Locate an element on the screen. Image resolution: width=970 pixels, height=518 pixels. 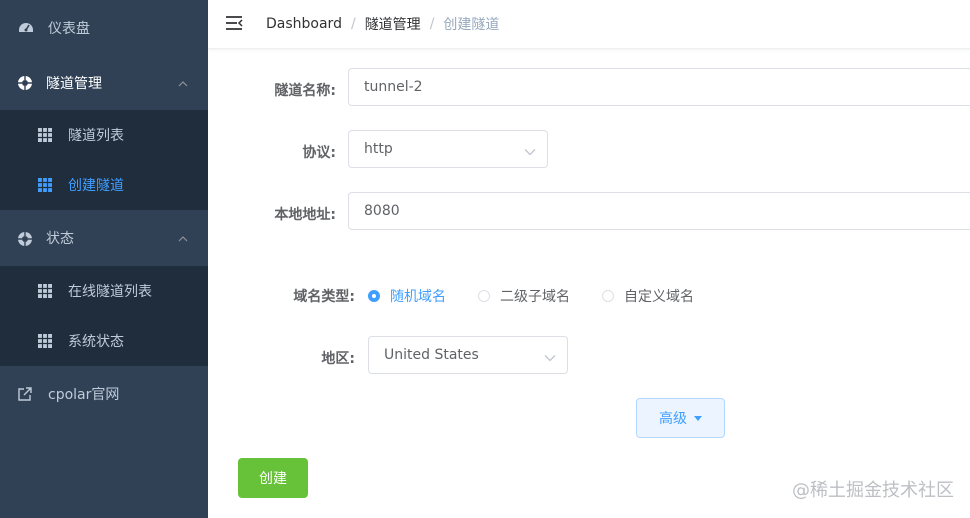
sidebar-item-create-tunnel: 创建隧道 is located at coordinates (104, 185).